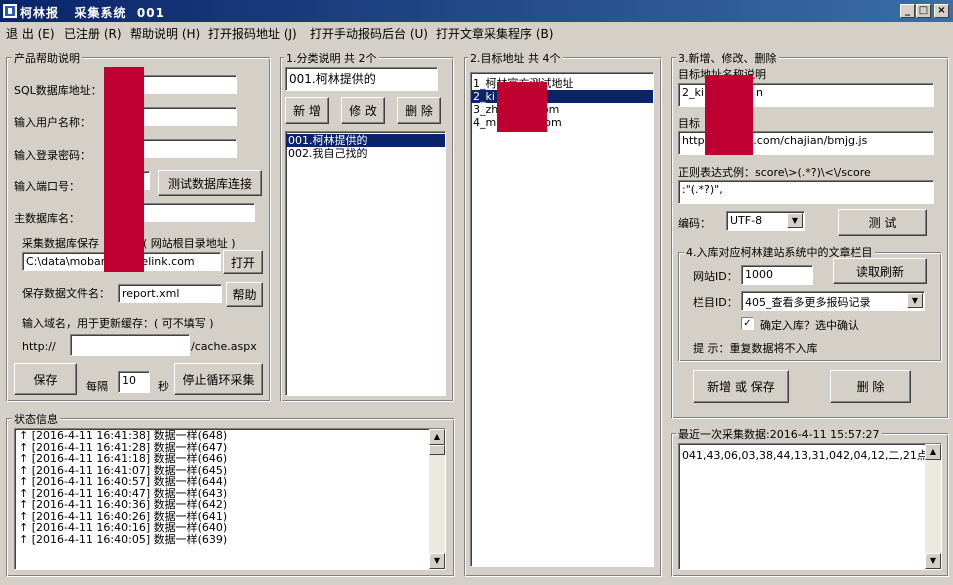  I want to click on close-button: ×, so click(941, 11).